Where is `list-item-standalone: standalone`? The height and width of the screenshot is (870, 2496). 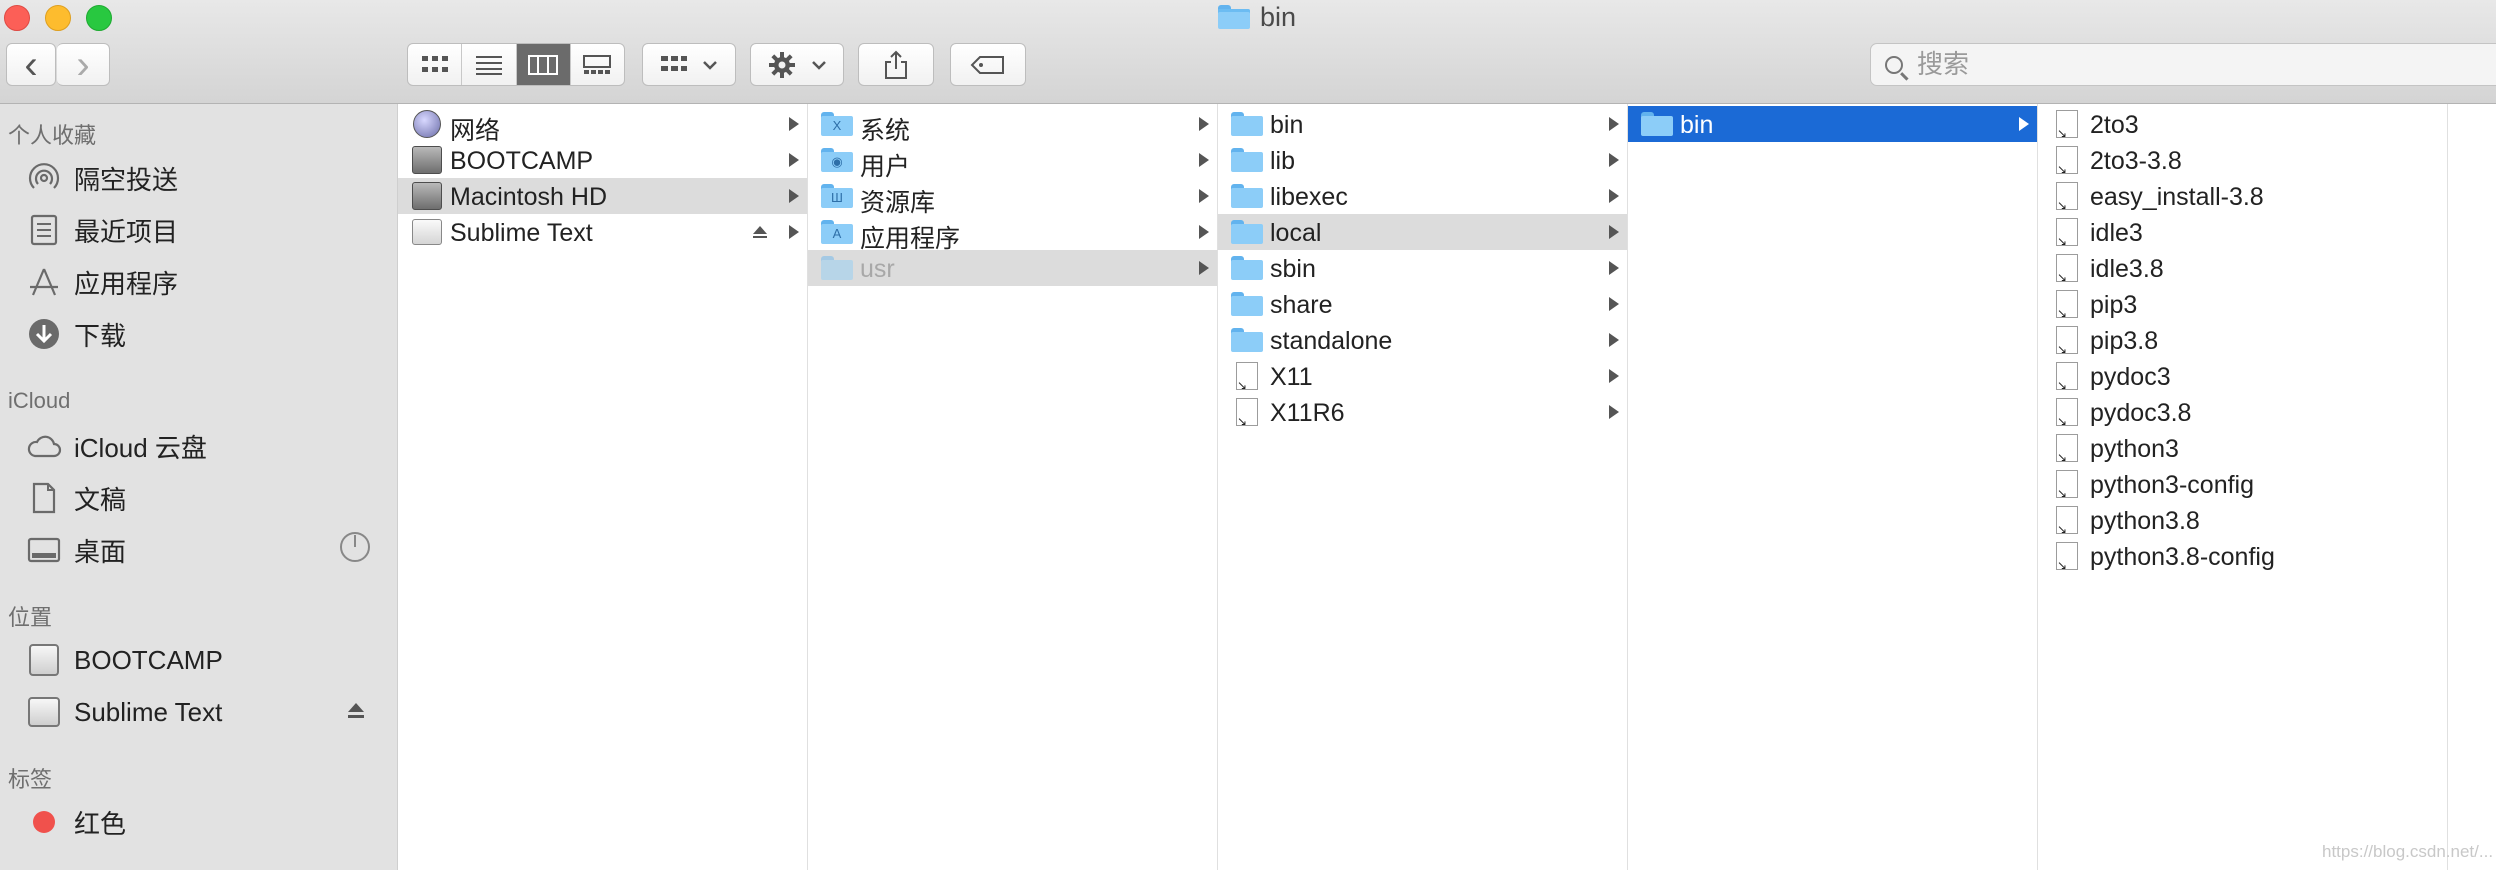
list-item-standalone: standalone is located at coordinates (1422, 340).